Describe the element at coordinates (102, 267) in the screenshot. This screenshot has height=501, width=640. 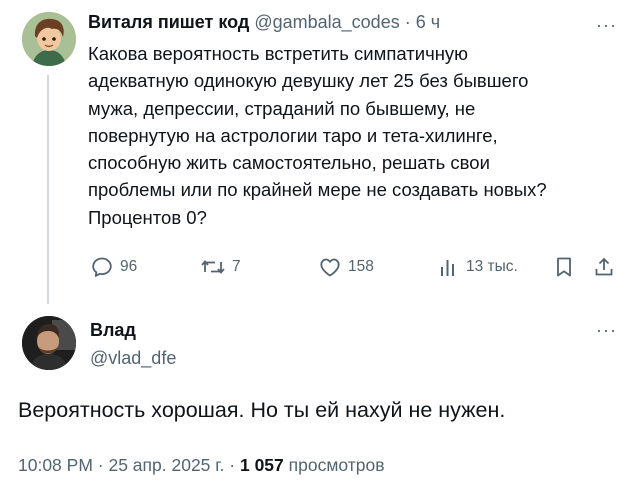
I see `reply-bubble-icon` at that location.